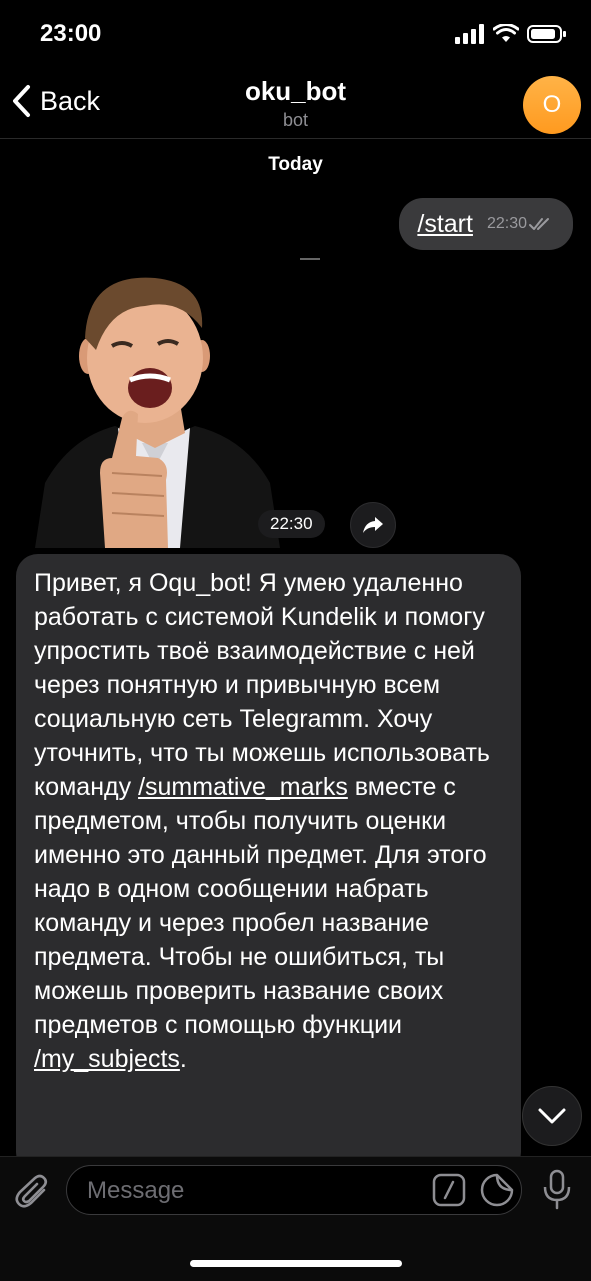 The width and height of the screenshot is (591, 1281). I want to click on chevron-down-icon, so click(552, 1116).